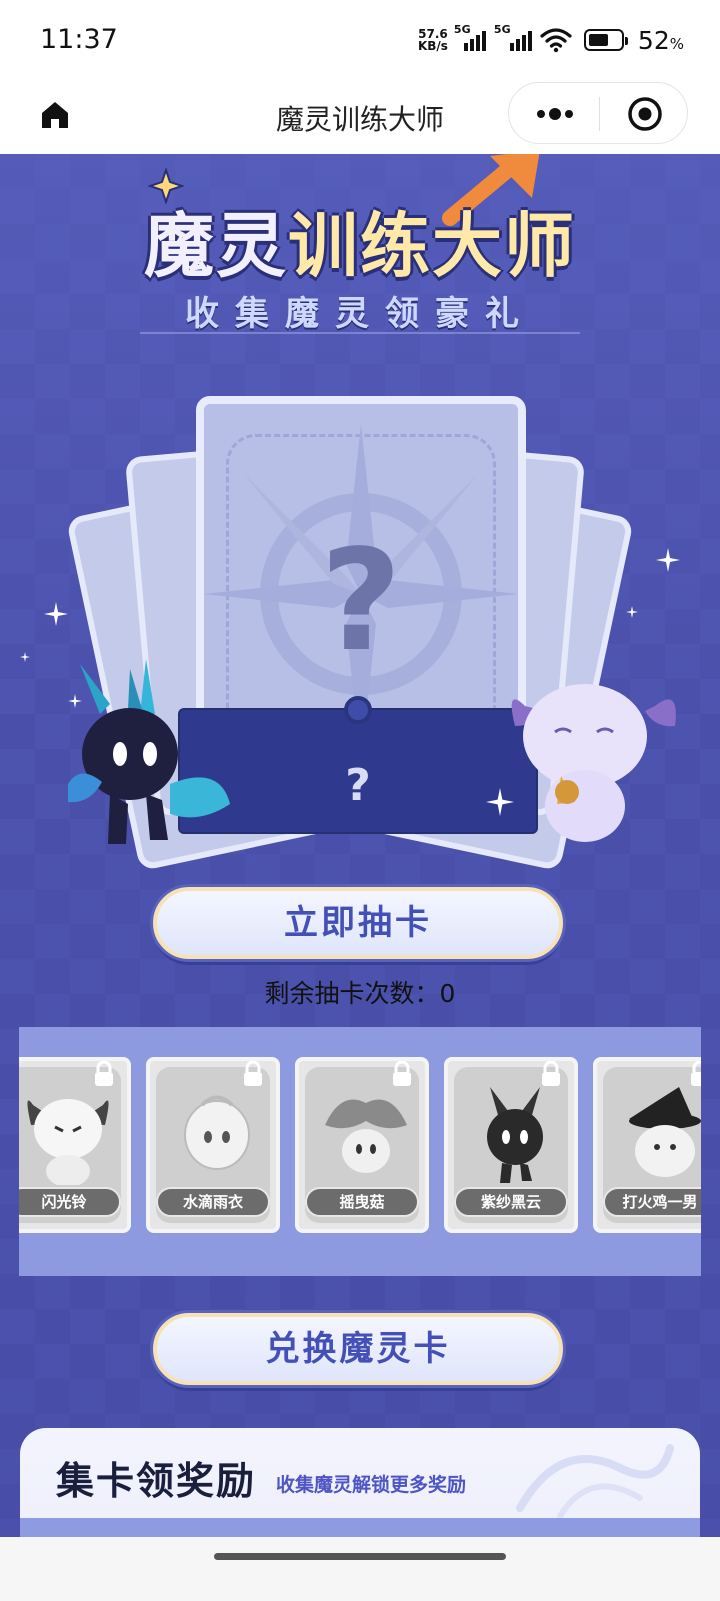 The width and height of the screenshot is (720, 1601). What do you see at coordinates (362, 1202) in the screenshot?
I see `card-name: 摇曳菇` at bounding box center [362, 1202].